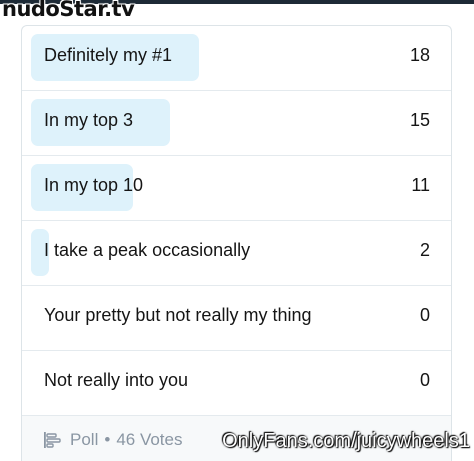 This screenshot has width=474, height=461. I want to click on poll-option-label: Not really into you, so click(116, 380).